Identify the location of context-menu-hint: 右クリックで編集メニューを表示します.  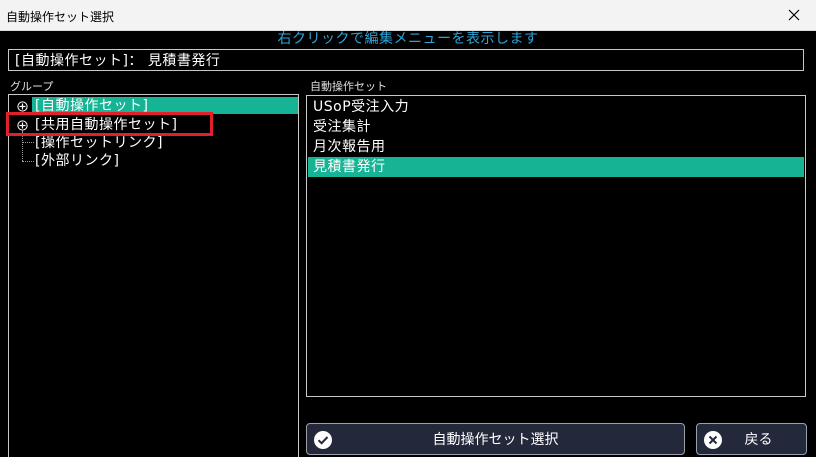
(408, 39).